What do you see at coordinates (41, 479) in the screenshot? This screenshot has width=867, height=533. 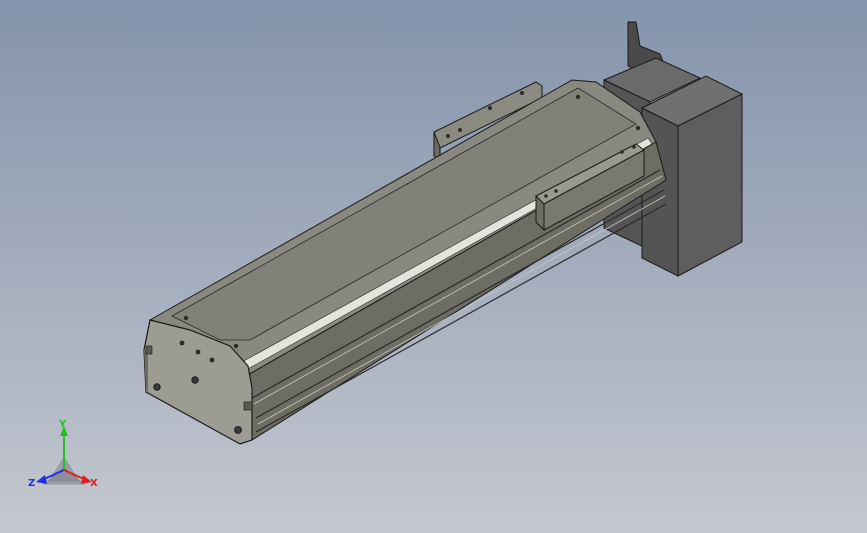 I see `z-axis-arrow-icon` at bounding box center [41, 479].